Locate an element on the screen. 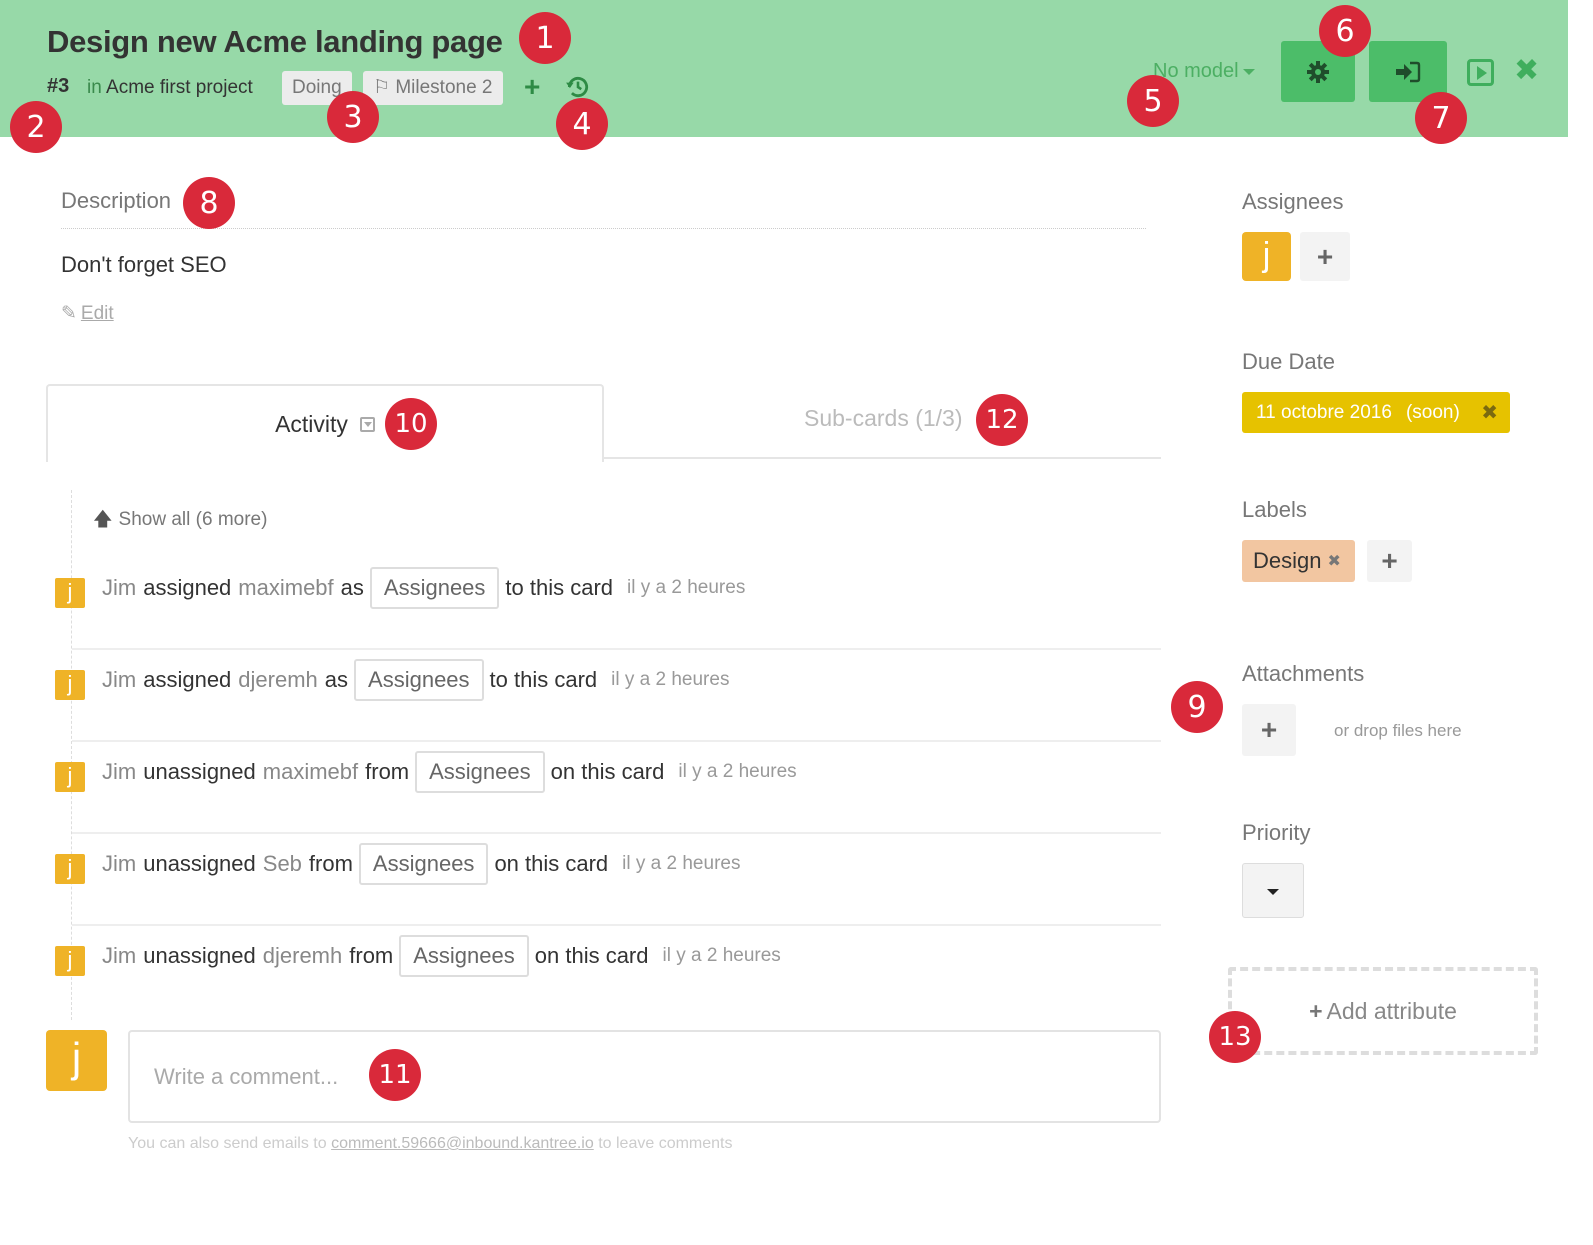 The height and width of the screenshot is (1245, 1593). caret-down-icon is located at coordinates (1248, 71).